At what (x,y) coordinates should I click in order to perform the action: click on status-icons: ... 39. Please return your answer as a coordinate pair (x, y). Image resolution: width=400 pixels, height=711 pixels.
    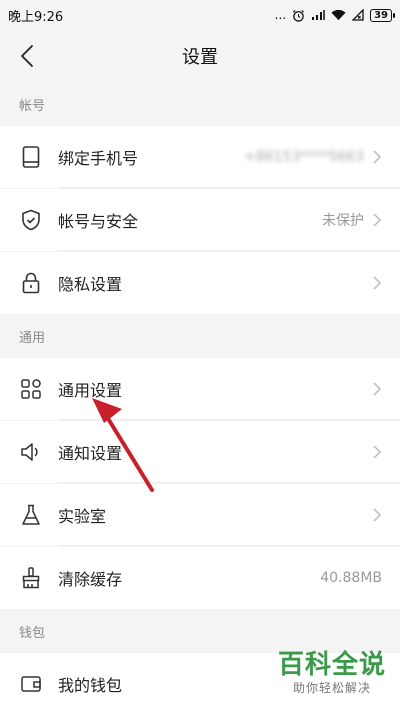
    Looking at the image, I should click on (334, 15).